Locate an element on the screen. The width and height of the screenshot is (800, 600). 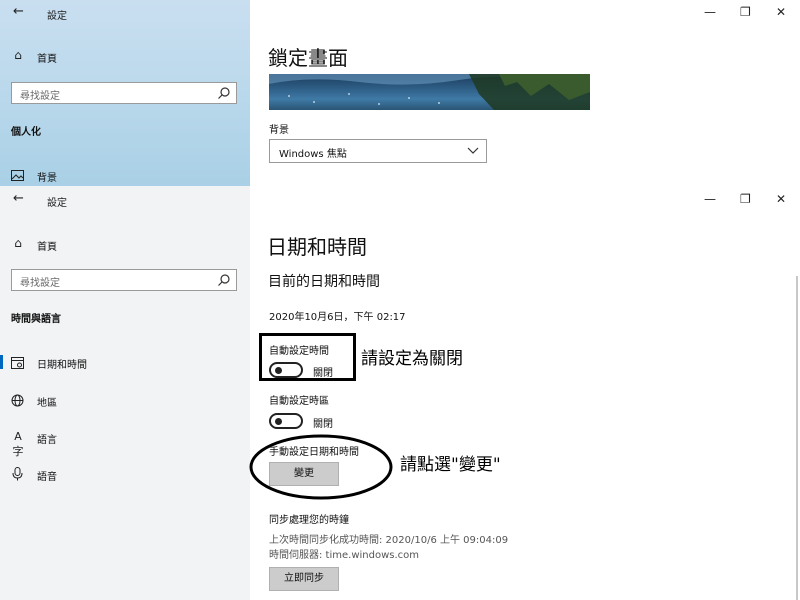
microphone-icon is located at coordinates (17, 474).